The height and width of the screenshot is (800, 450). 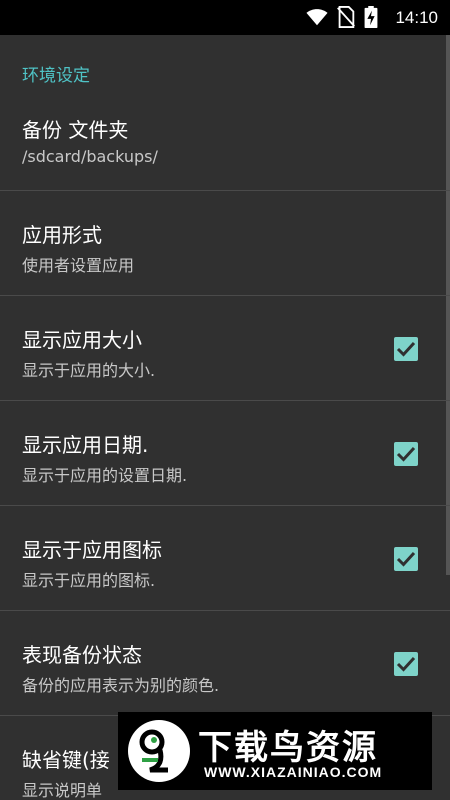 I want to click on pref-summary: 显示说明单, so click(x=62, y=790).